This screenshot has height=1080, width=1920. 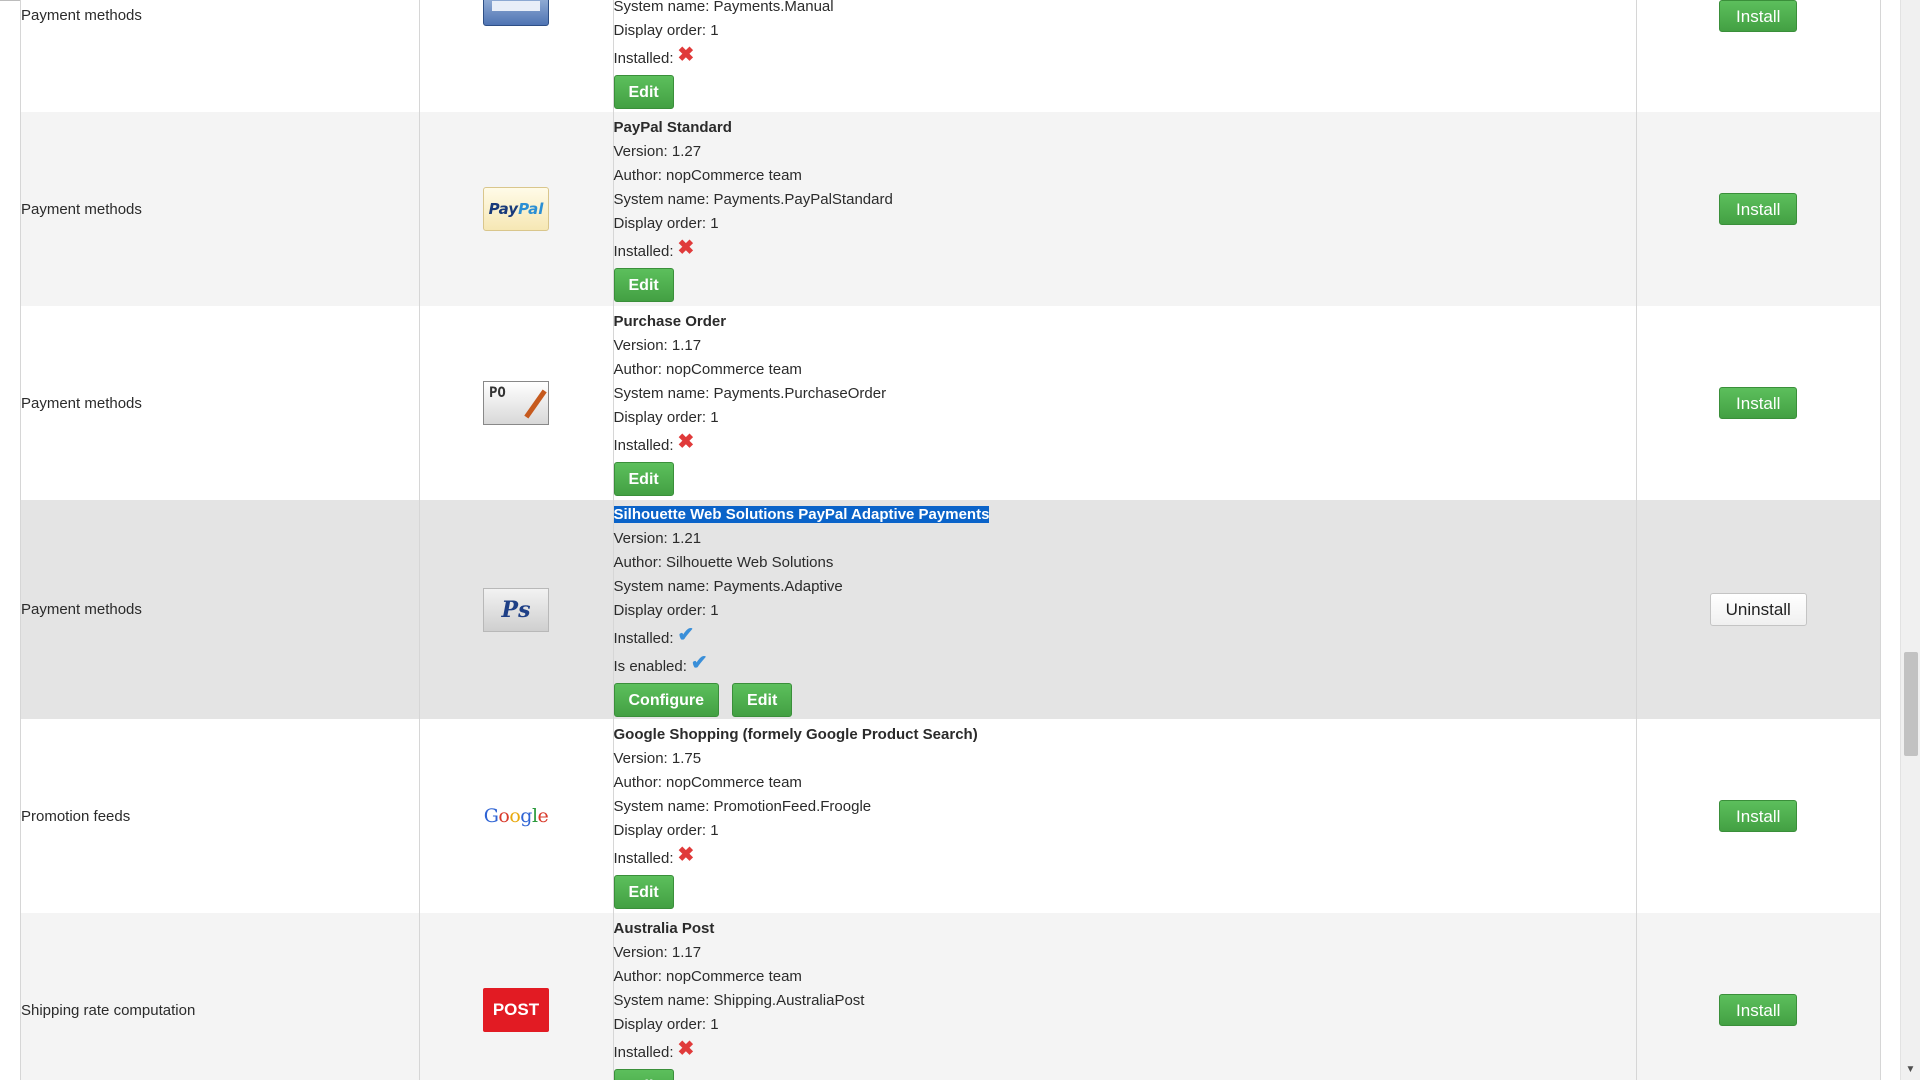 What do you see at coordinates (108, 1010) in the screenshot?
I see `group-label: Shipping rate computation` at bounding box center [108, 1010].